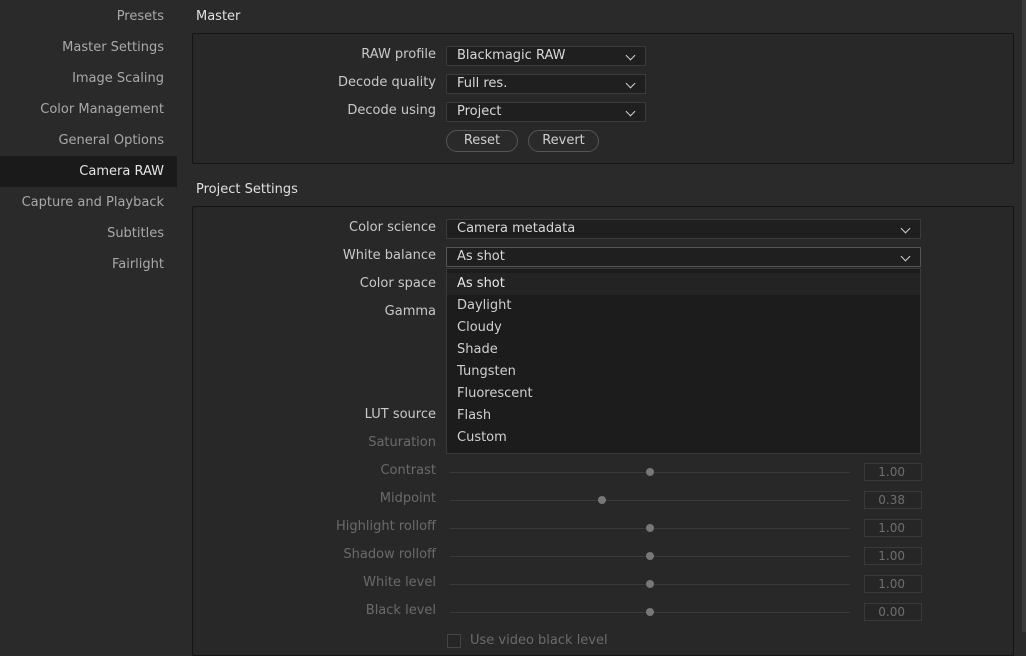 The image size is (1026, 656). Describe the element at coordinates (893, 556) in the screenshot. I see `shadow-rolloff-value-field: 1.00` at that location.